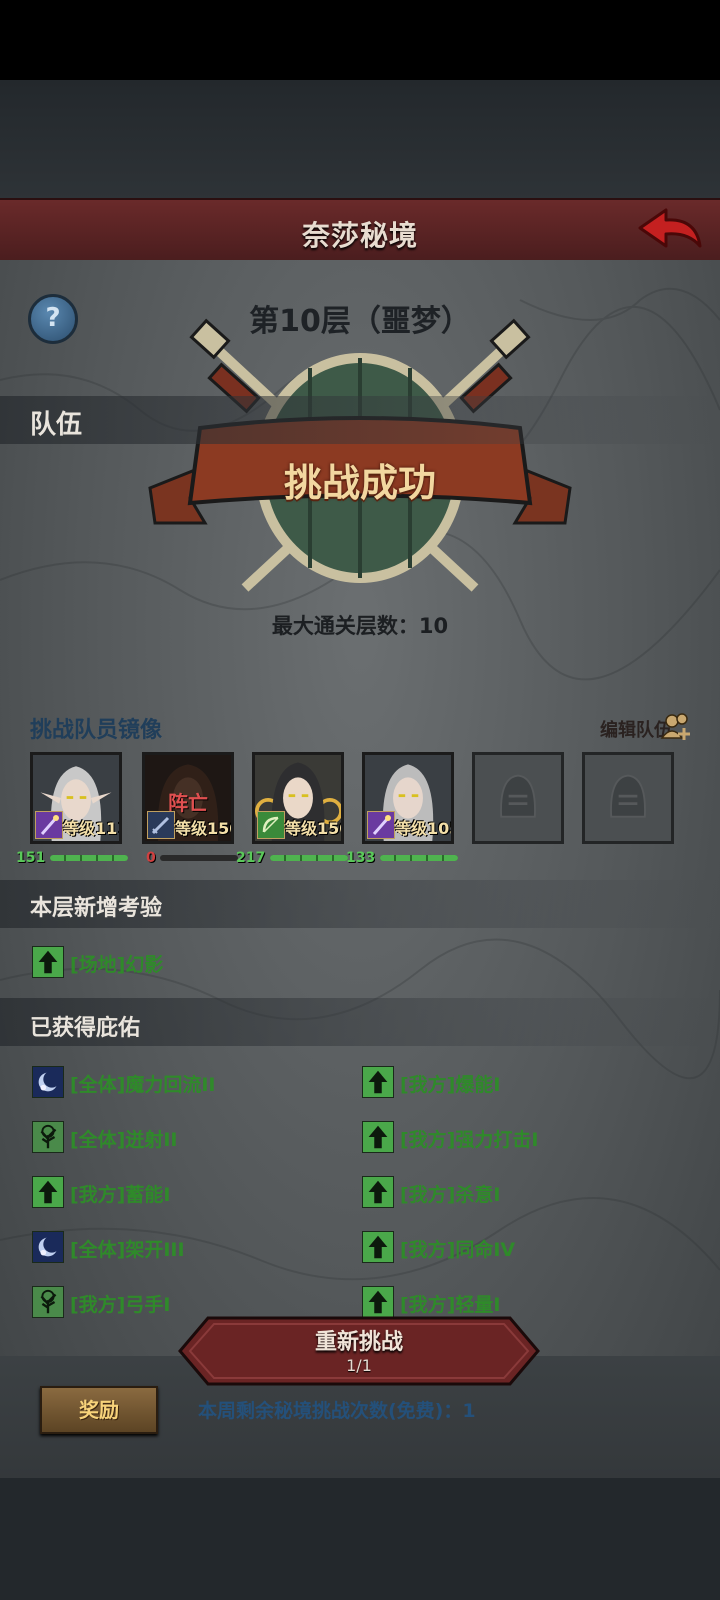  What do you see at coordinates (359, 1365) in the screenshot?
I see `retry-count: 1/1` at bounding box center [359, 1365].